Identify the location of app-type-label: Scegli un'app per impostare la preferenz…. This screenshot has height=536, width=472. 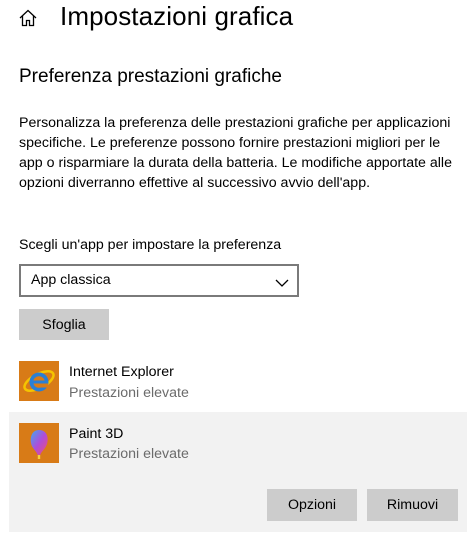
(150, 245).